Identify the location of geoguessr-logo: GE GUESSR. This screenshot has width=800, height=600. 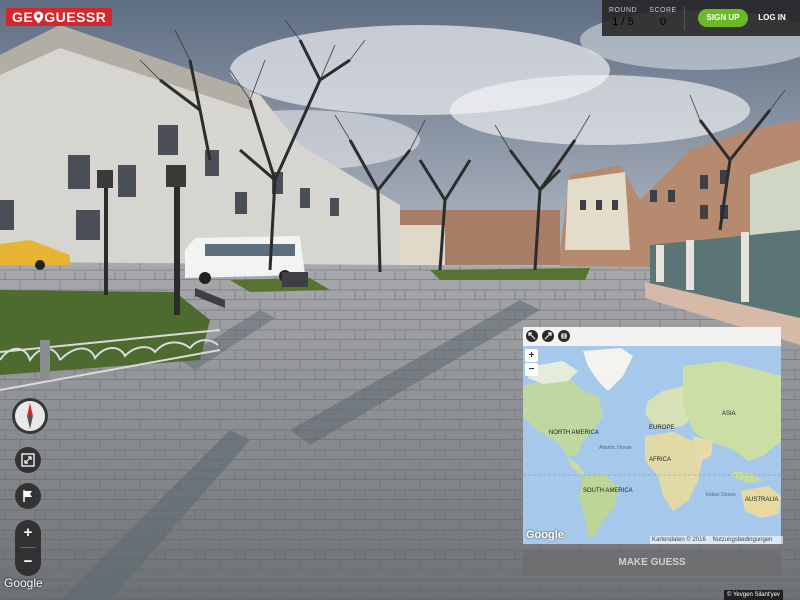
(59, 17).